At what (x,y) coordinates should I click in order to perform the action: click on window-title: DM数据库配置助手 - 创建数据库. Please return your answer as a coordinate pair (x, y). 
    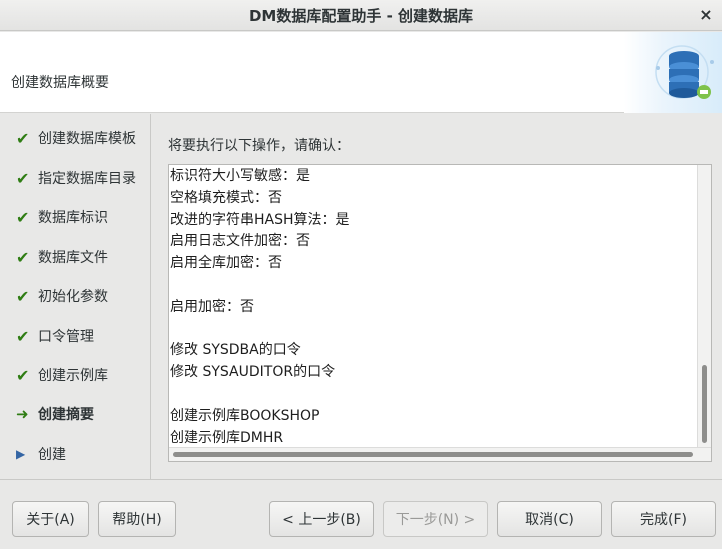
    Looking at the image, I should click on (361, 15).